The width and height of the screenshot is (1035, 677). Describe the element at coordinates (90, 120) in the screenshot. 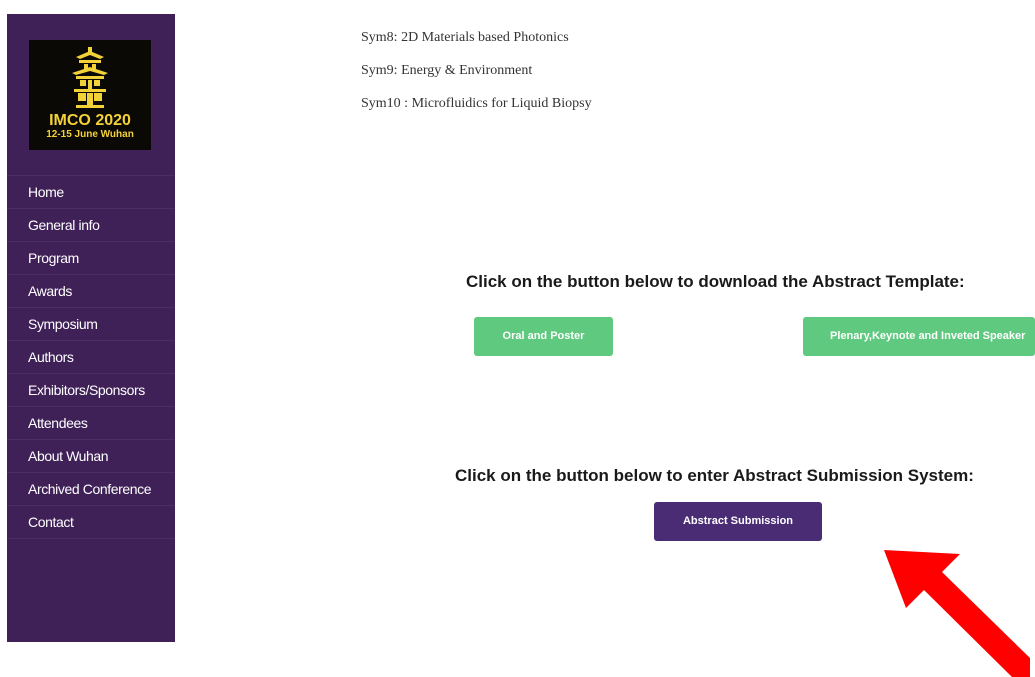

I see `logo-title: IMCO 2020` at that location.